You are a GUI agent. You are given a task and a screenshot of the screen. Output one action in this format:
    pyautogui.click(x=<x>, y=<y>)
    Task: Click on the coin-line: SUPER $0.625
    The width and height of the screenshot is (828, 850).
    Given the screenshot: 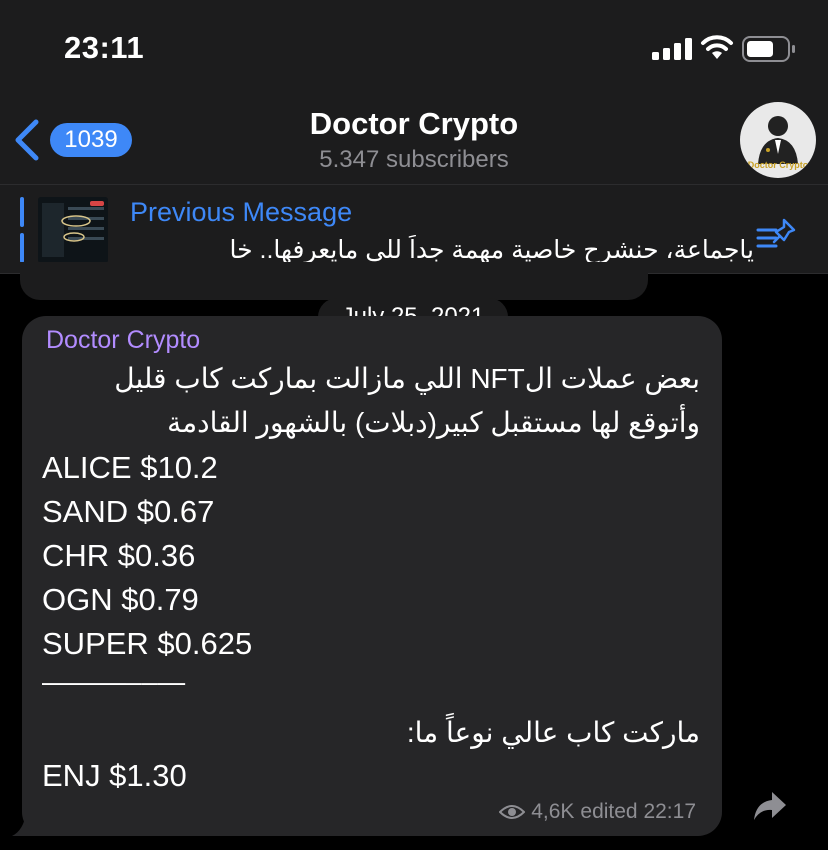 What is the action you would take?
    pyautogui.click(x=147, y=643)
    